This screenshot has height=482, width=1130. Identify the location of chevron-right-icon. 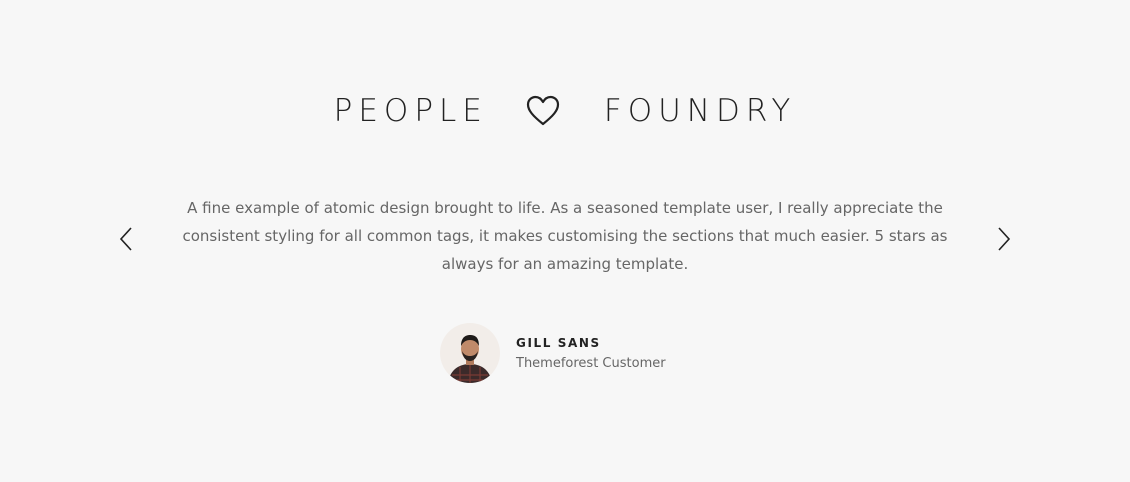
(1004, 239).